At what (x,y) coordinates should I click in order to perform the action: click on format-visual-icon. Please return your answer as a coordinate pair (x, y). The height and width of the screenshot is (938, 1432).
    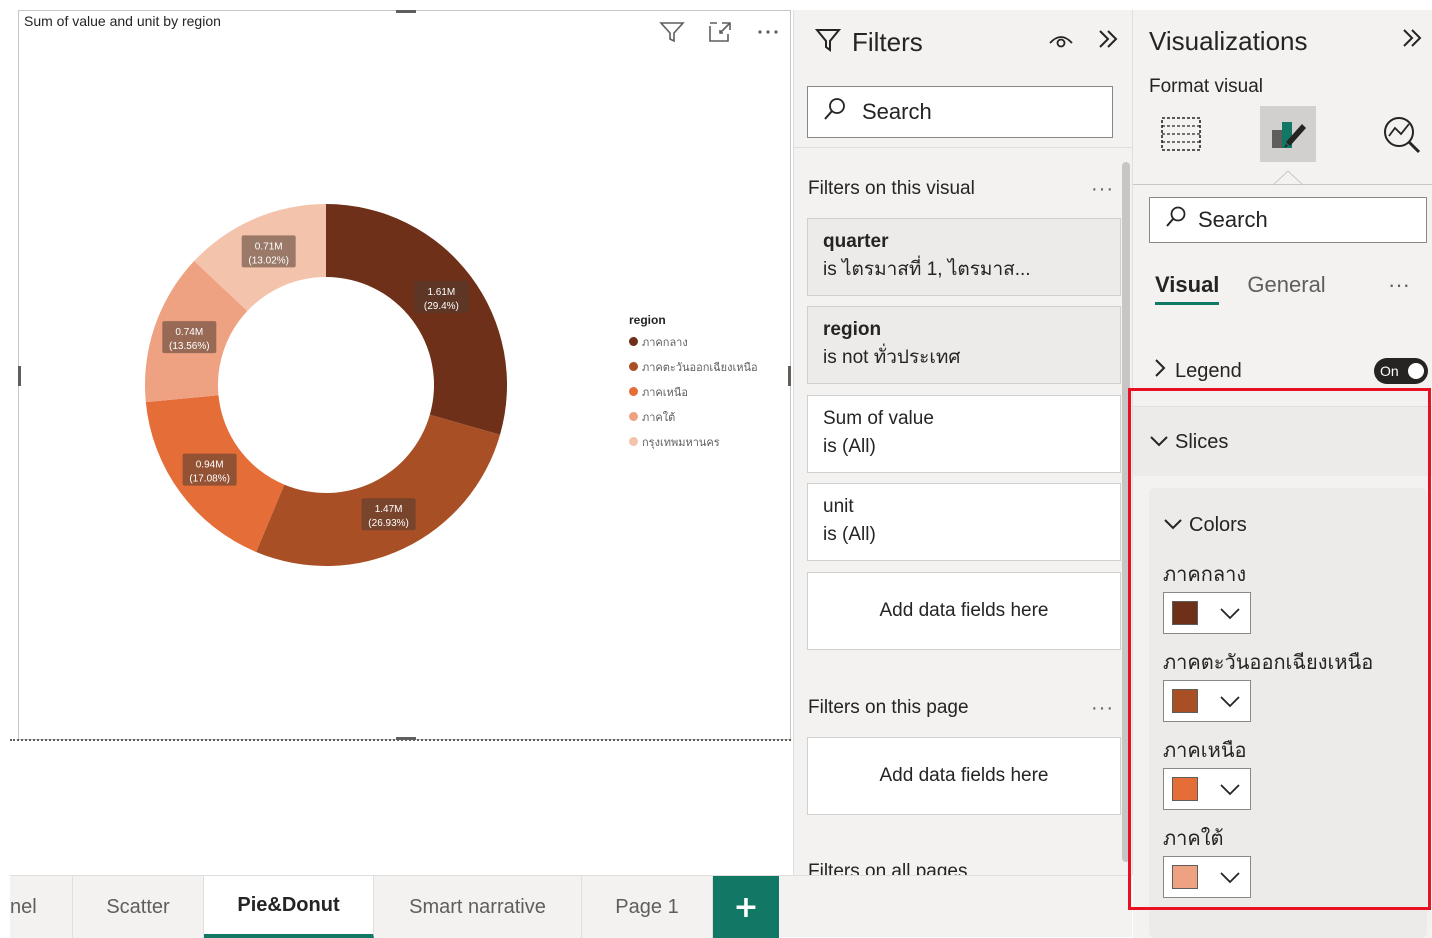
    Looking at the image, I should click on (1288, 134).